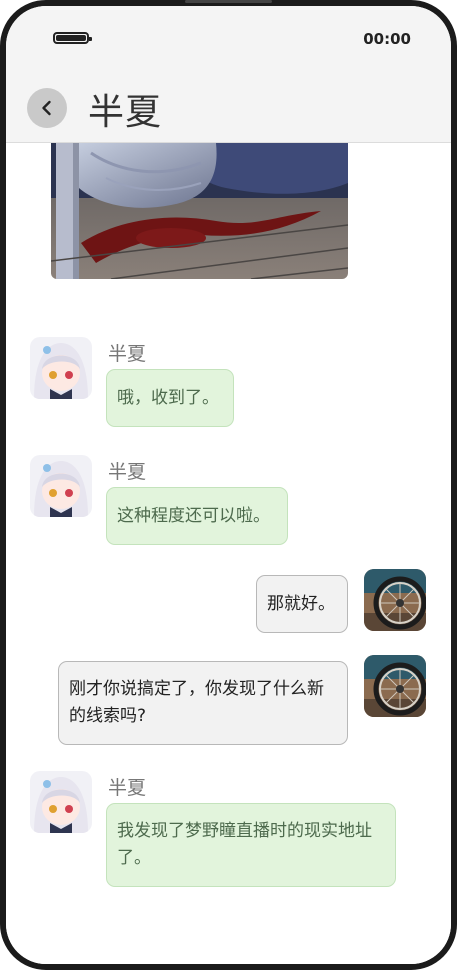 The width and height of the screenshot is (457, 970). What do you see at coordinates (228, 109) in the screenshot?
I see `chat-header: 半夏` at bounding box center [228, 109].